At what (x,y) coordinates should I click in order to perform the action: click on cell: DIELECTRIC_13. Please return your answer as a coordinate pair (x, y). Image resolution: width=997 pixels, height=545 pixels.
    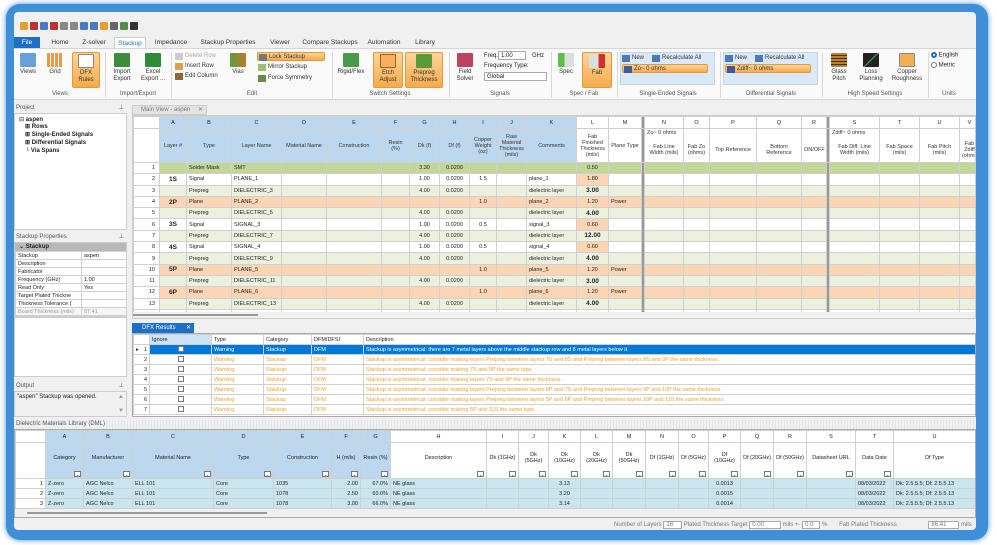
    Looking at the image, I should click on (256, 303).